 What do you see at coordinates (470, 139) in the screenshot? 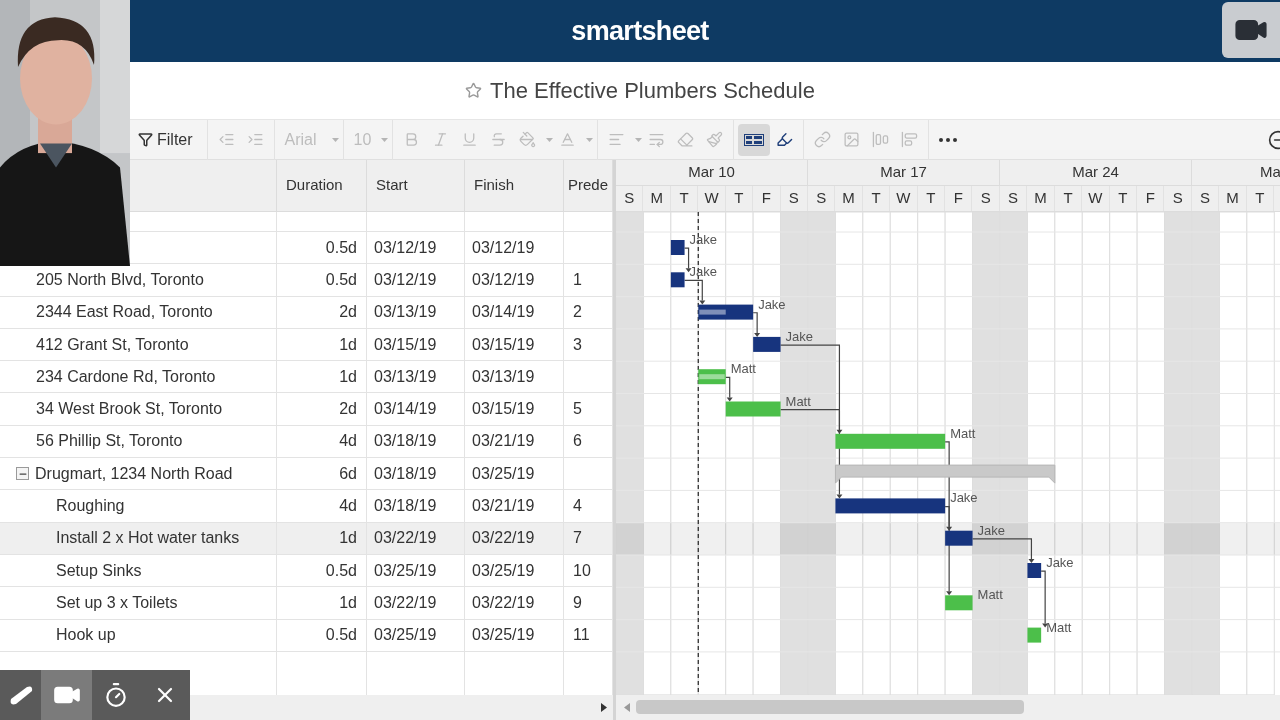
I see `underline-icon` at bounding box center [470, 139].